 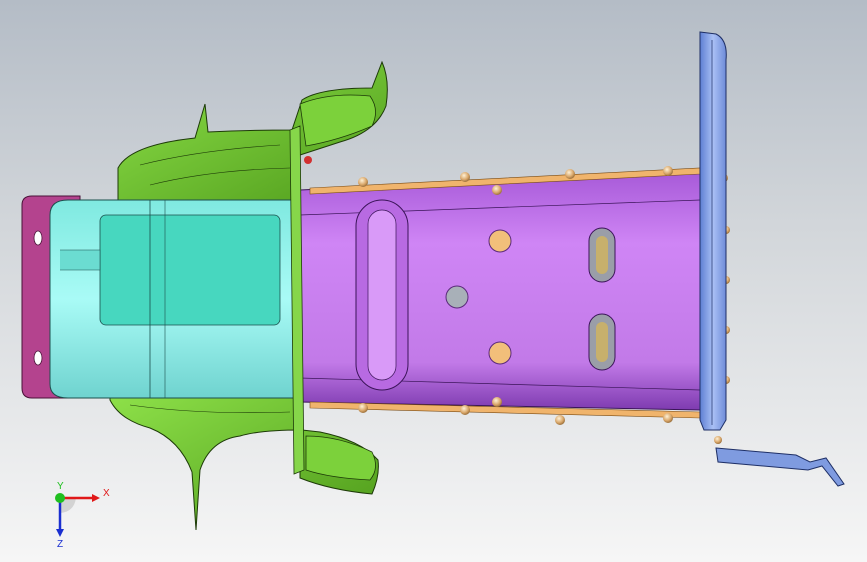 What do you see at coordinates (106, 493) in the screenshot?
I see `x-axis-label: X` at bounding box center [106, 493].